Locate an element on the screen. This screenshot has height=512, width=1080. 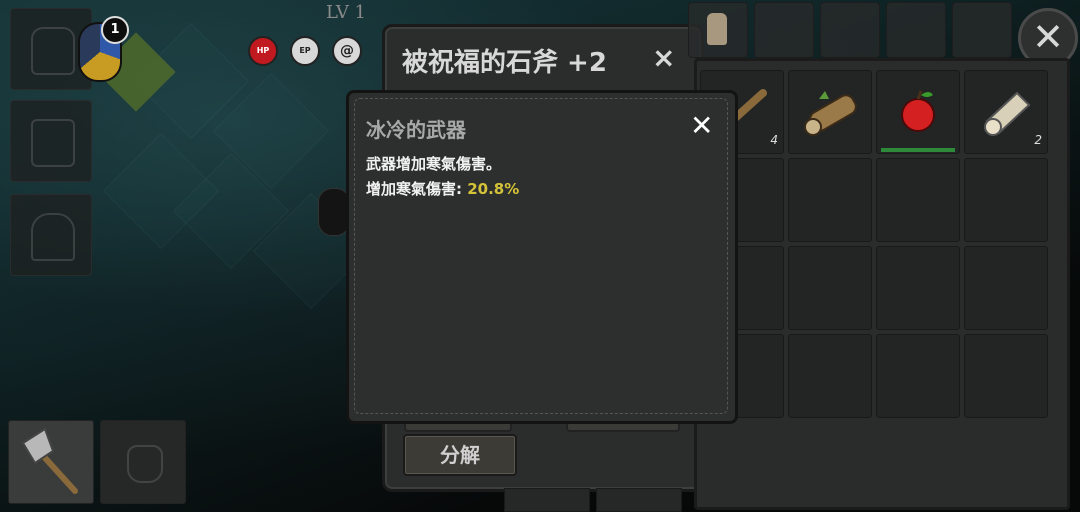
pants-icon is located at coordinates (53, 237).